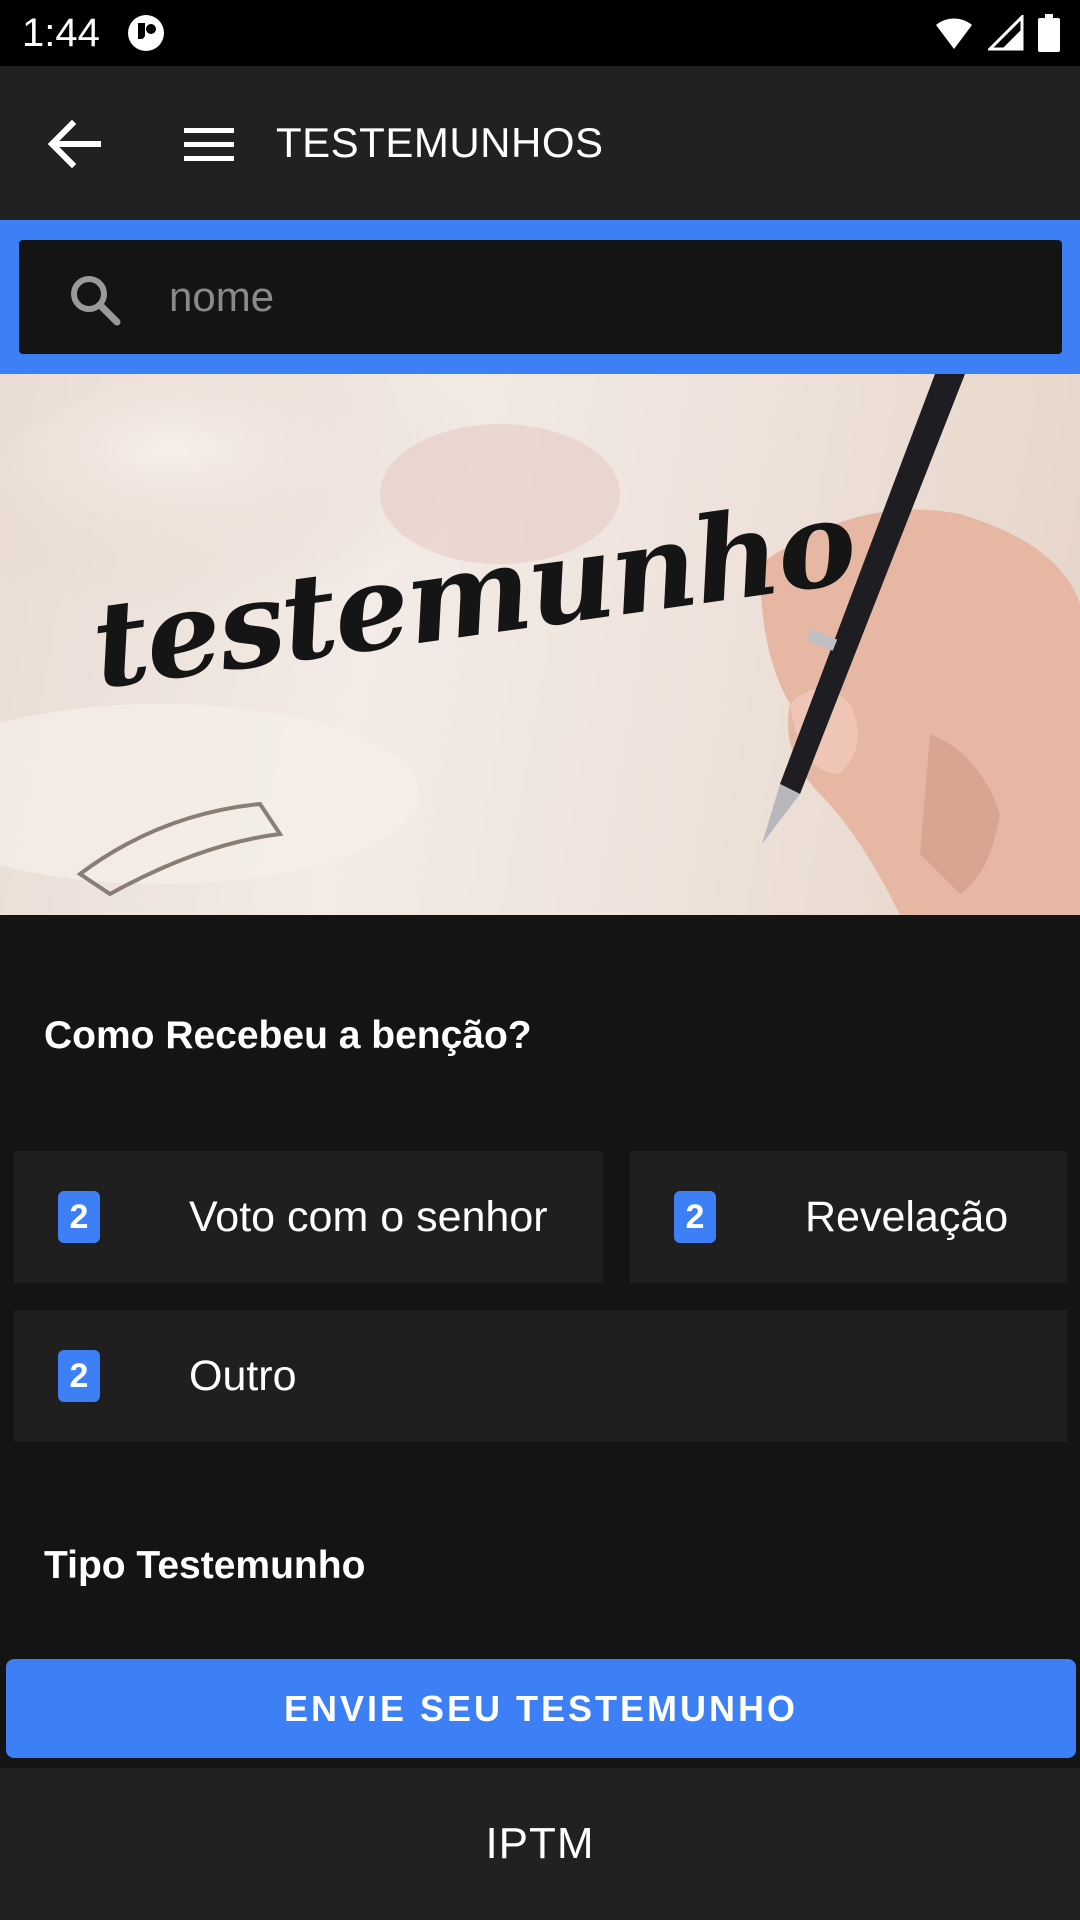  I want to click on wifi-icon, so click(954, 35).